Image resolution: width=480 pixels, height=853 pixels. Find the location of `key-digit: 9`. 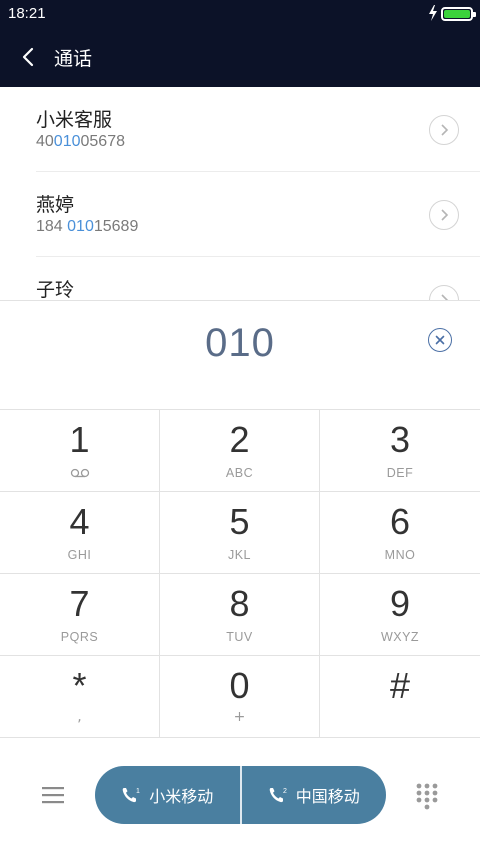

key-digit: 9 is located at coordinates (400, 603).